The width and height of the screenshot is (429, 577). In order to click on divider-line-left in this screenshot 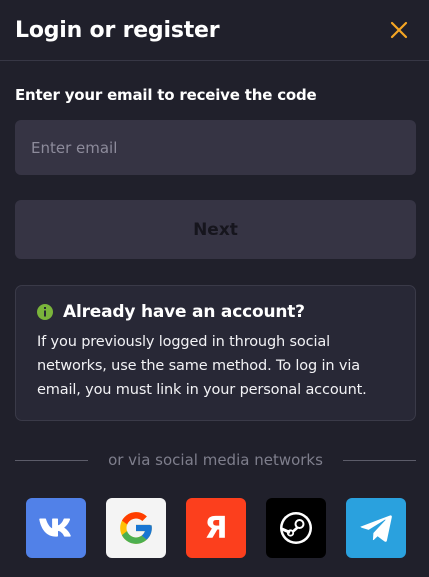, I will do `click(52, 460)`.